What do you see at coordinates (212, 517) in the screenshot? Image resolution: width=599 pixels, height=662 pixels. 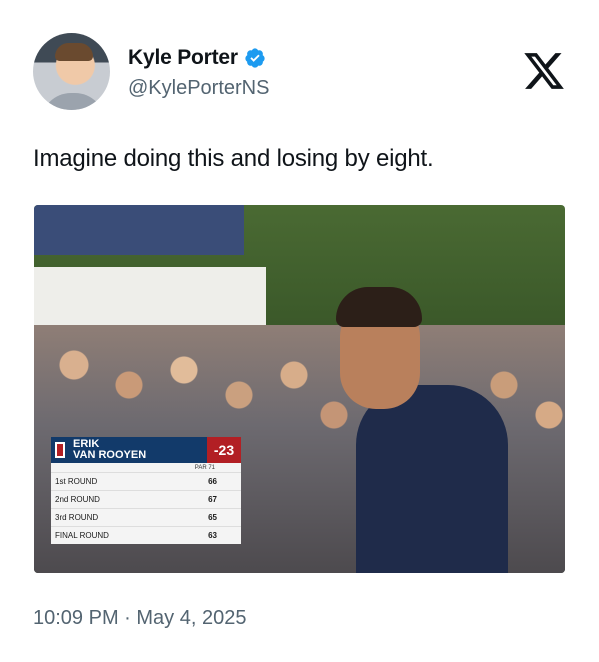 I see `round-score: 65` at bounding box center [212, 517].